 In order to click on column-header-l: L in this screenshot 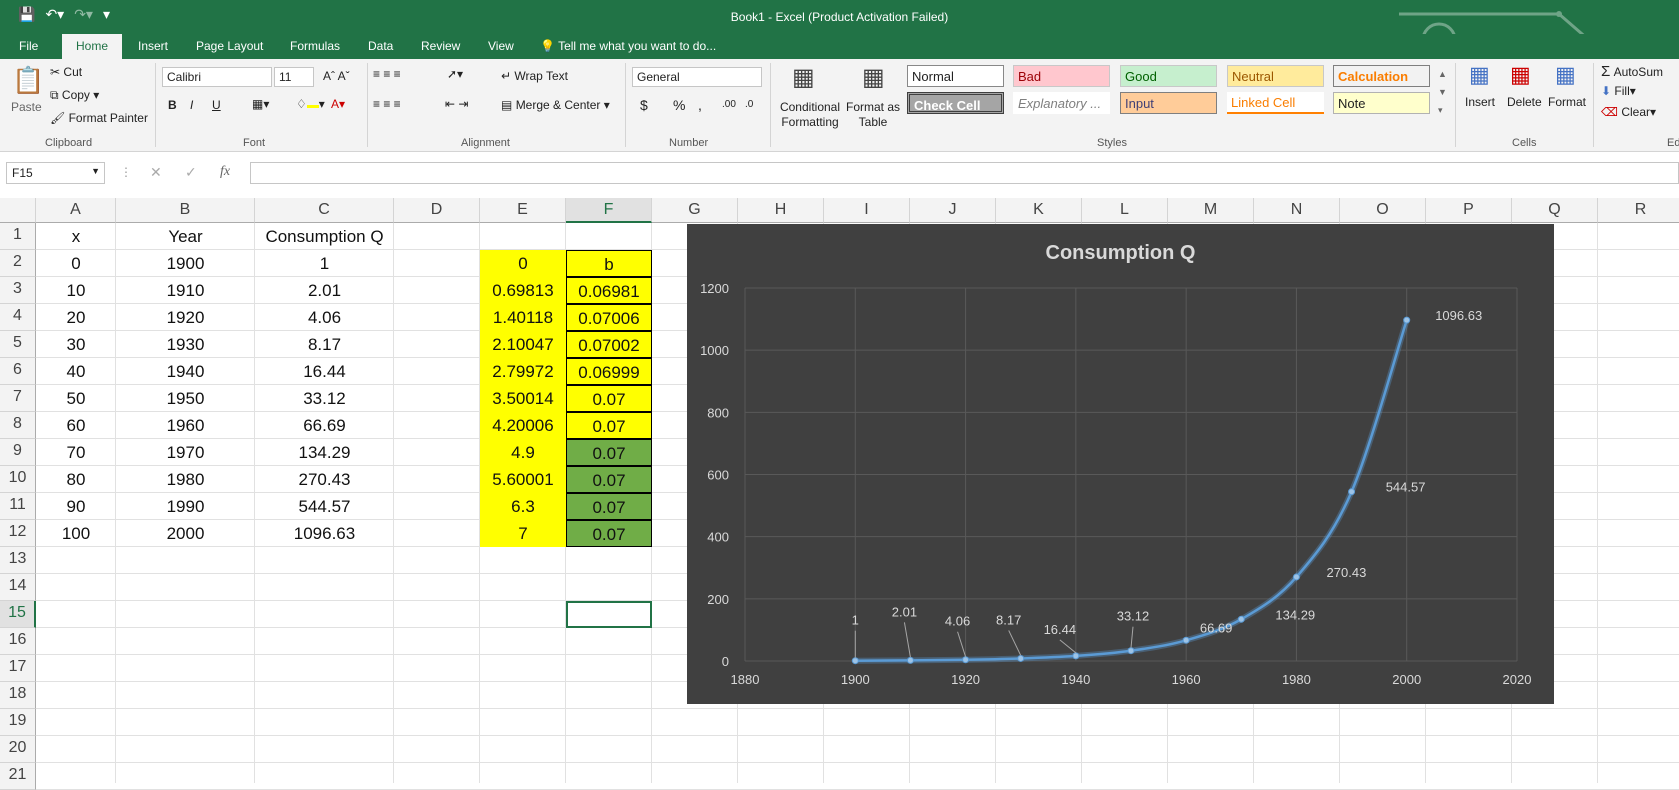, I will do `click(1125, 210)`.